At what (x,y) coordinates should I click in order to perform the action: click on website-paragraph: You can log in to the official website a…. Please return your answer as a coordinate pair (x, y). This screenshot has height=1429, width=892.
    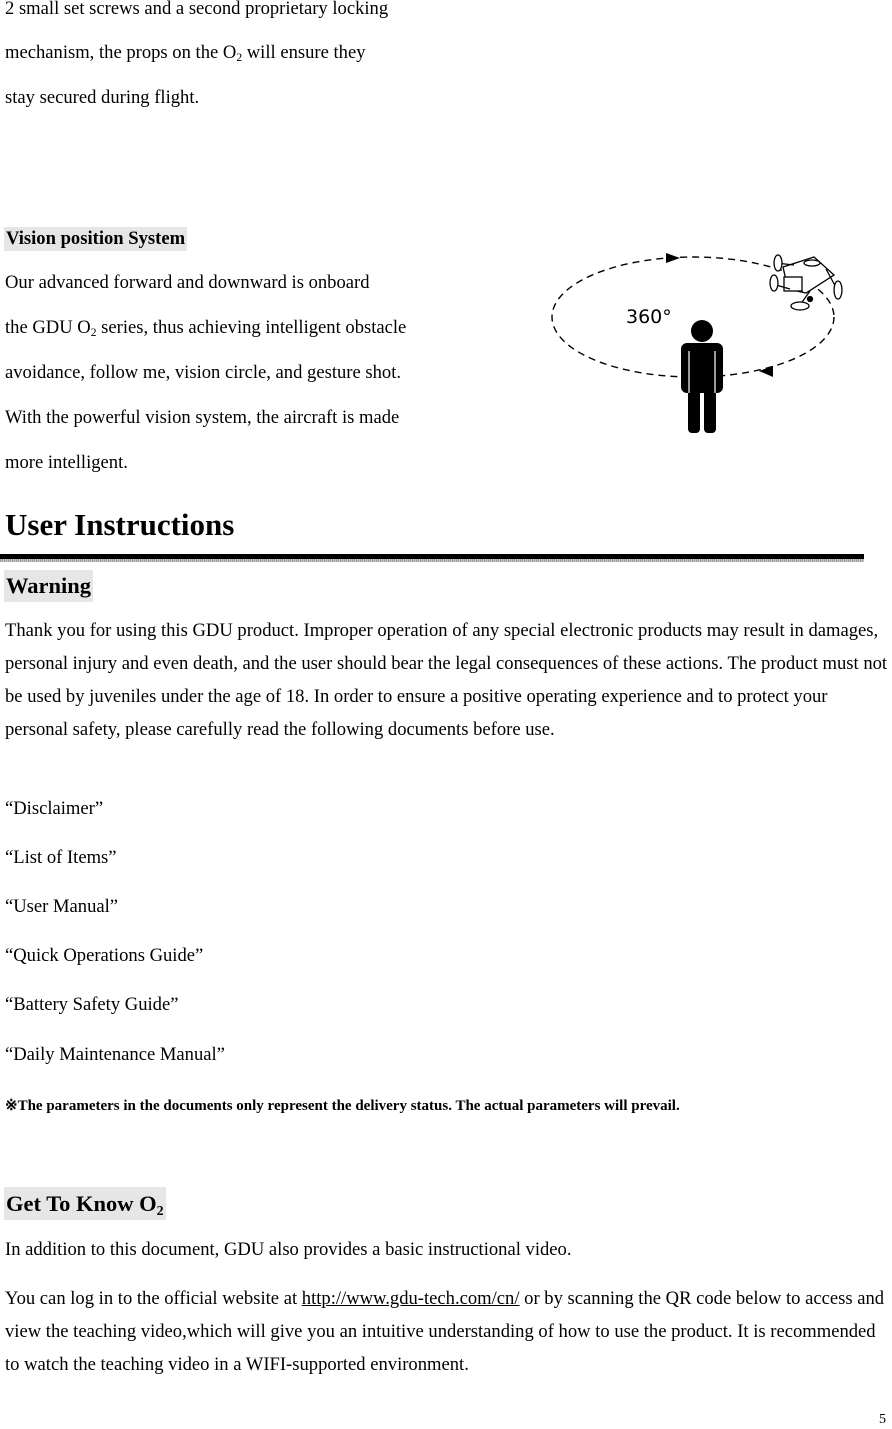
    Looking at the image, I should click on (448, 1331).